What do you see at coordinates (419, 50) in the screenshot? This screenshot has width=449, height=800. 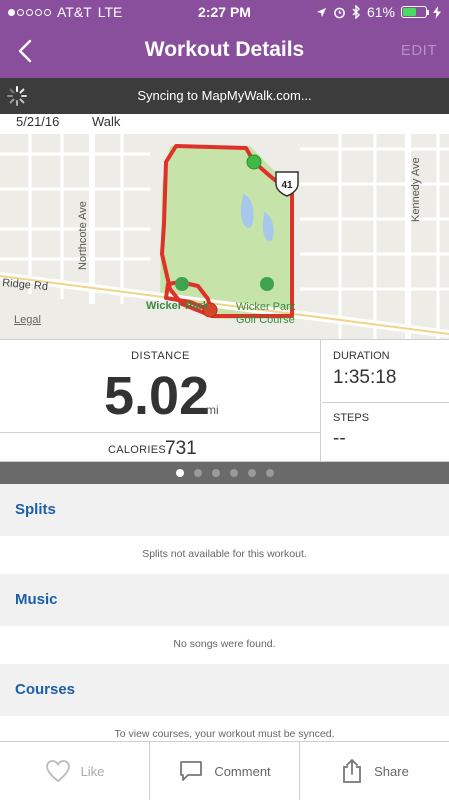 I see `edit-button: EDIT` at bounding box center [419, 50].